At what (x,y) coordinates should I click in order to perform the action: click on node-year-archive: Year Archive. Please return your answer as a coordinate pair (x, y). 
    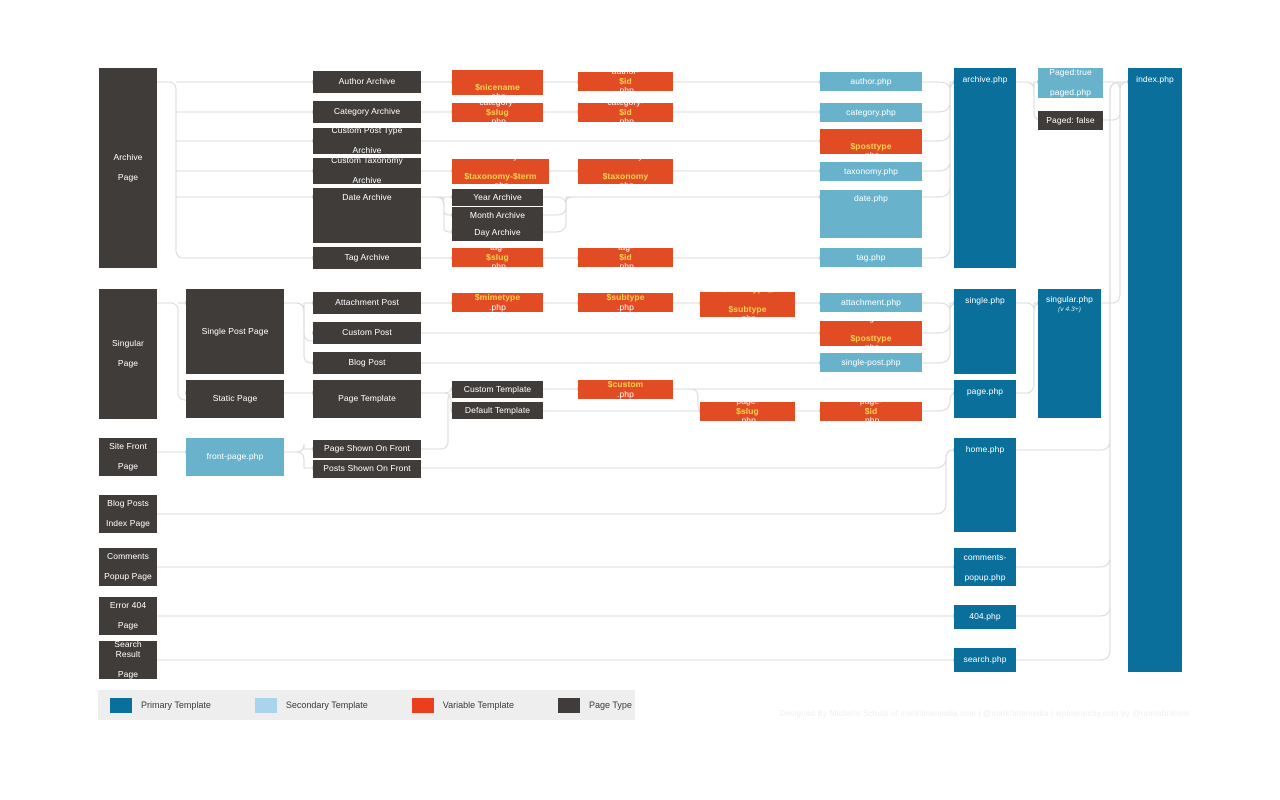
    Looking at the image, I should click on (497, 197).